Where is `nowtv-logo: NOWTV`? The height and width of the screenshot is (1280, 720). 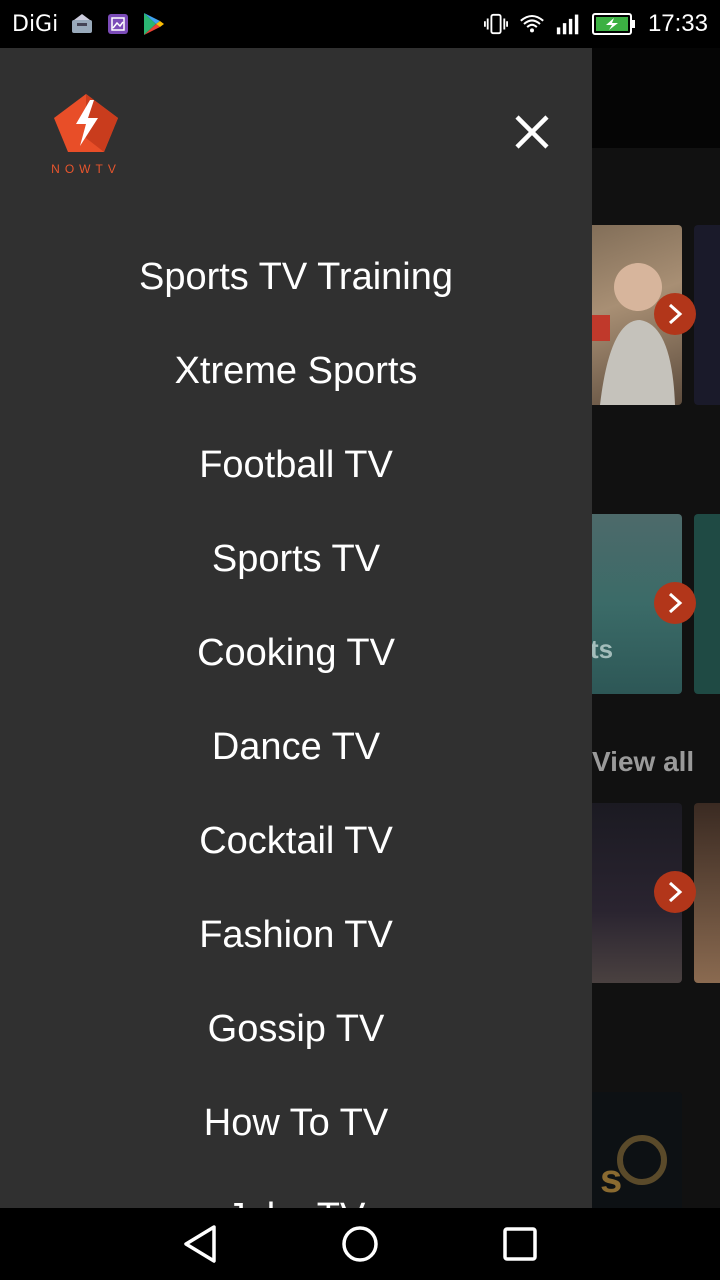
nowtv-logo: NOWTV is located at coordinates (87, 133).